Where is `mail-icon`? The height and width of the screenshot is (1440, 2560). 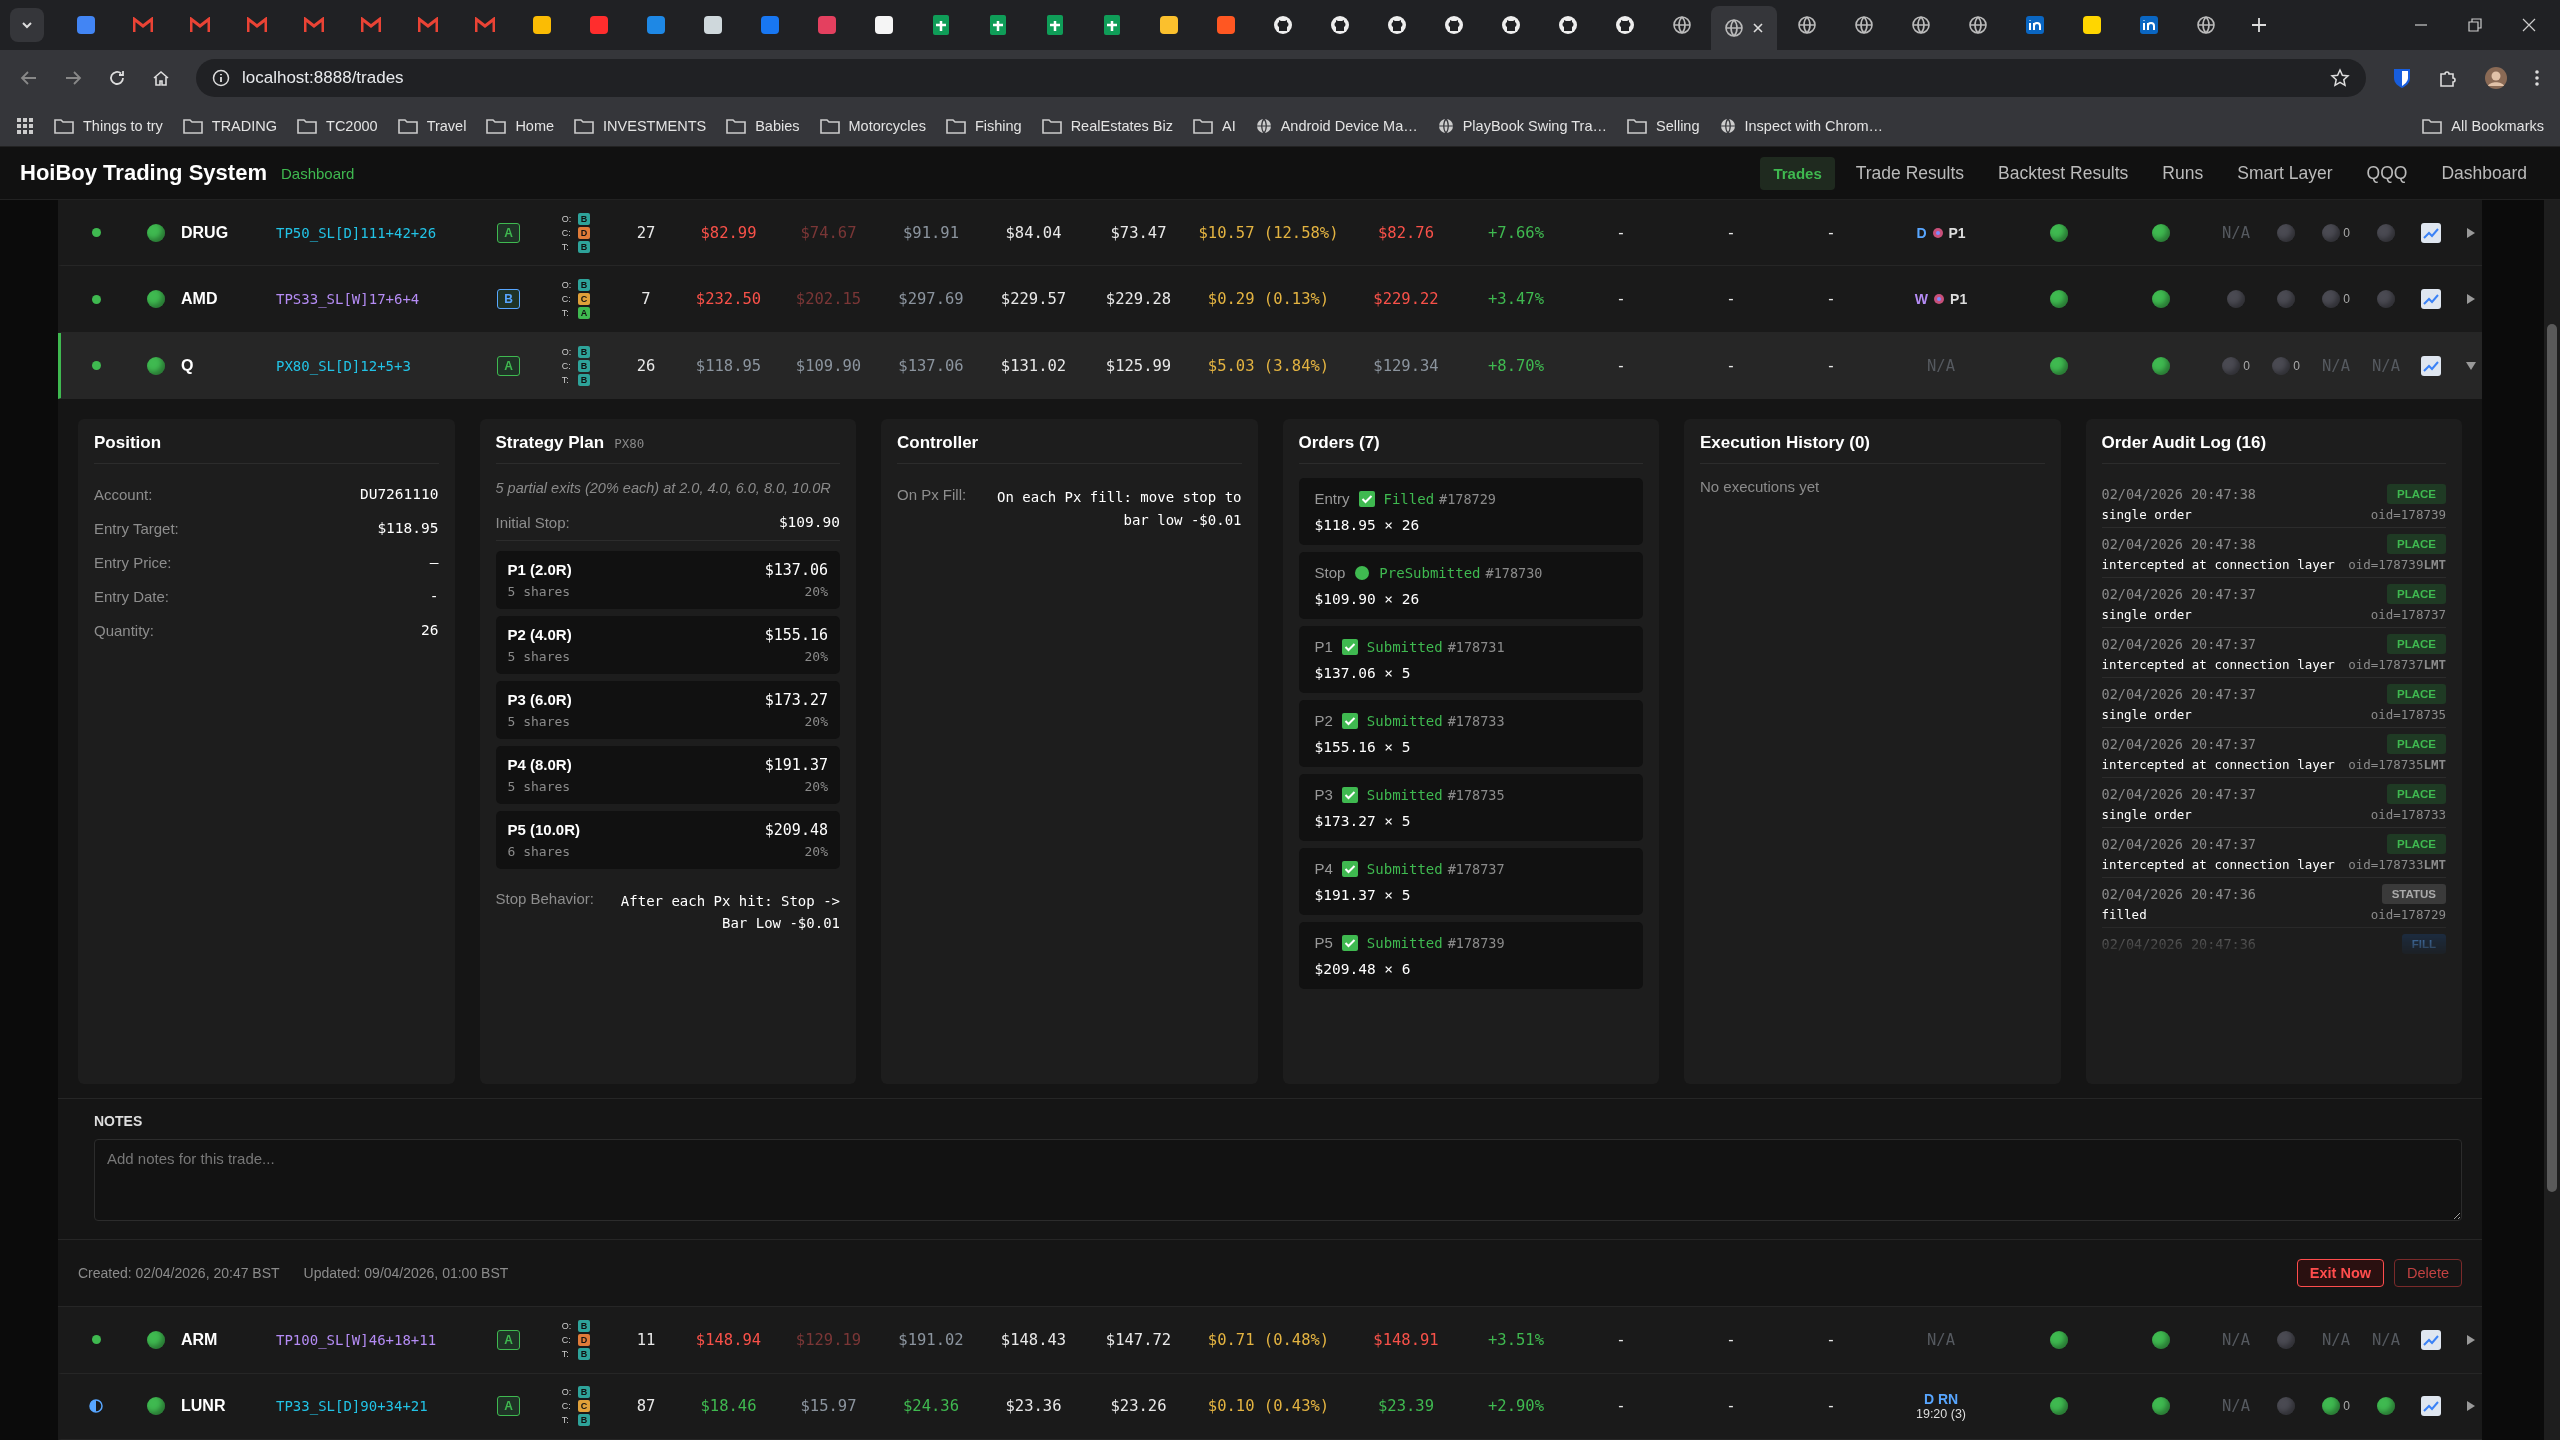
mail-icon is located at coordinates (199, 25).